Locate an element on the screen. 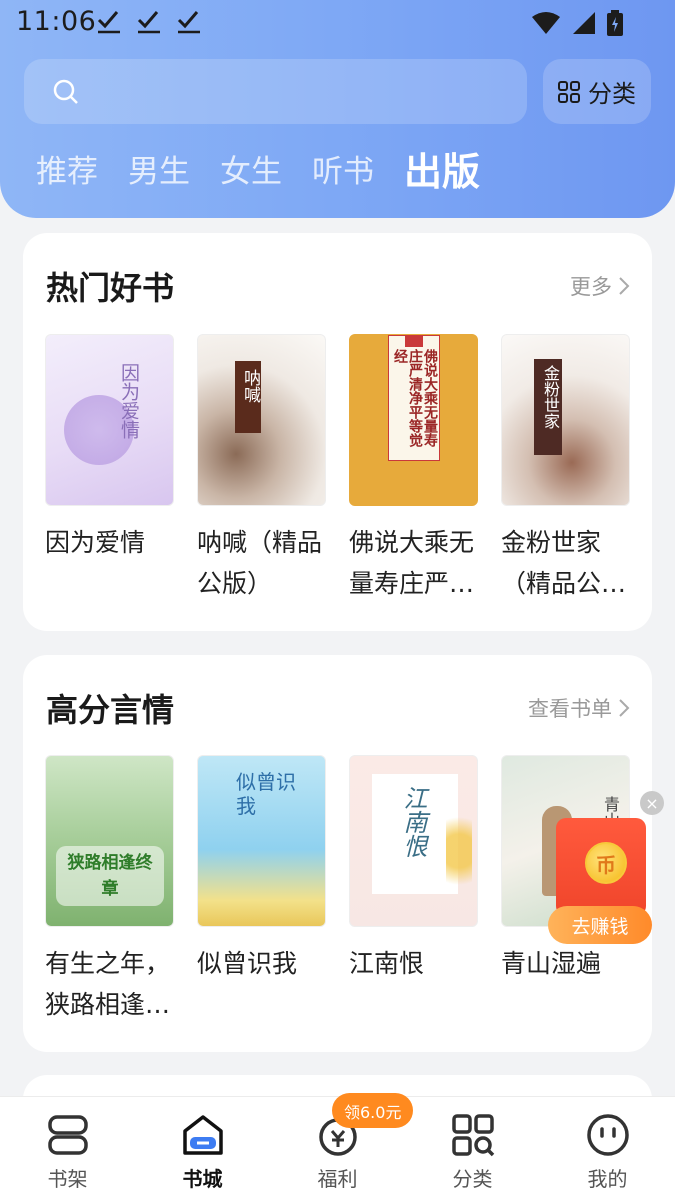 The width and height of the screenshot is (675, 1200). nav-bookstore: 书城 is located at coordinates (202, 1148).